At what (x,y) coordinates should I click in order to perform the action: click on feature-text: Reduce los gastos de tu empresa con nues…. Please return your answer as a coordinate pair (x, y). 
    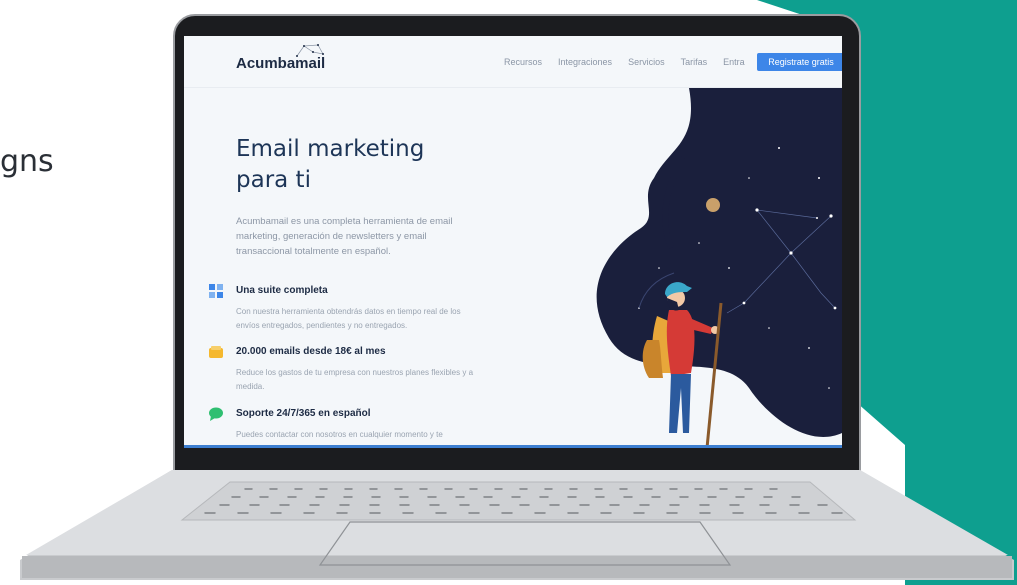
    Looking at the image, I should click on (355, 379).